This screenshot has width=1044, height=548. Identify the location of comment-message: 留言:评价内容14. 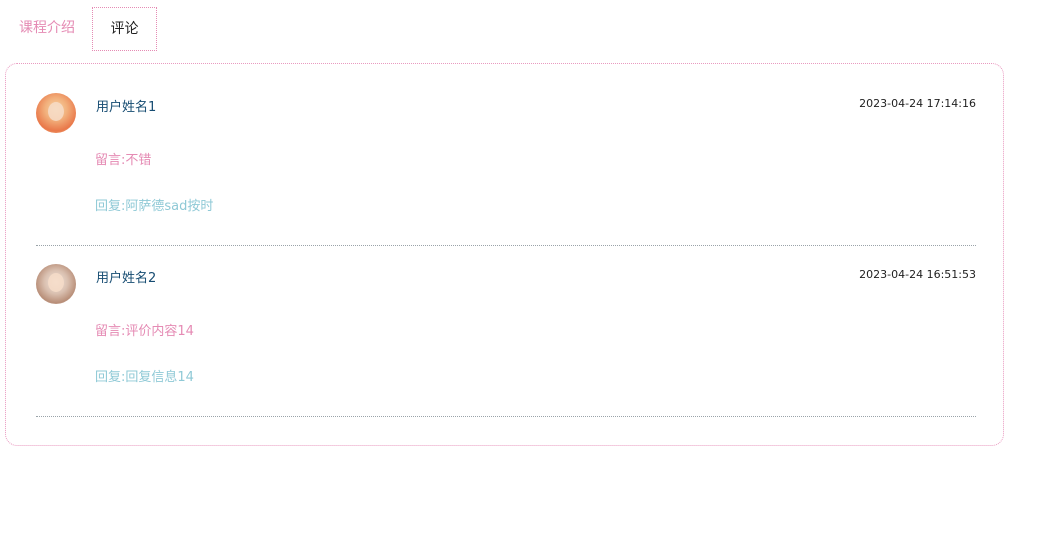
(144, 331).